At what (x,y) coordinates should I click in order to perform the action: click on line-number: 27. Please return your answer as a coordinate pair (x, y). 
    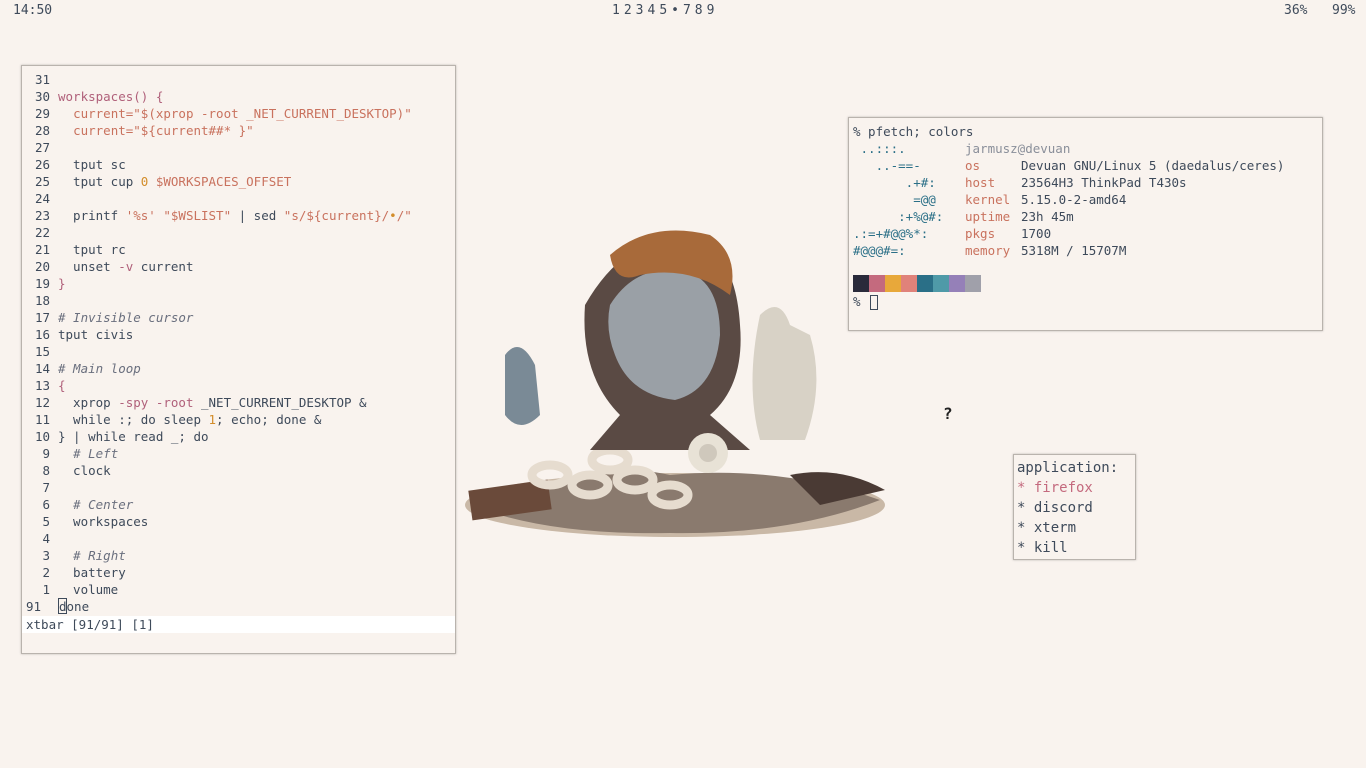
    Looking at the image, I should click on (42, 147).